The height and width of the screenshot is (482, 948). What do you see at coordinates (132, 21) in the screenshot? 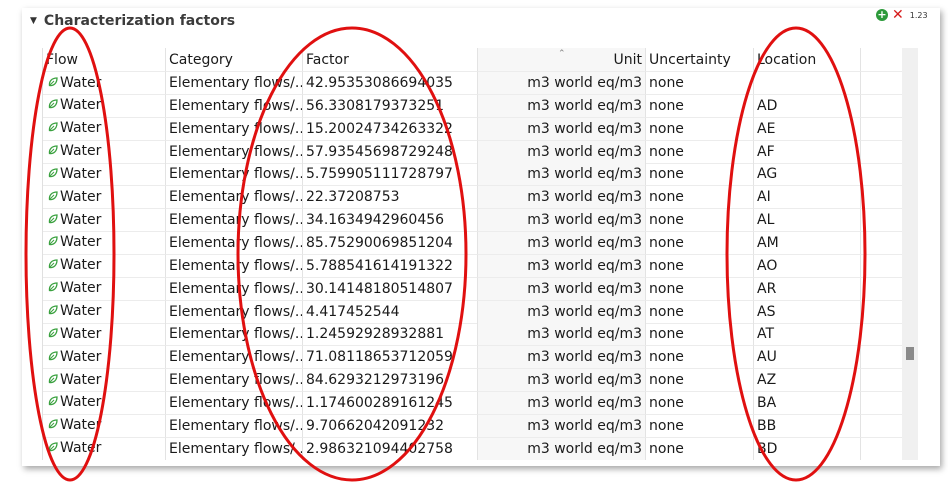
I see `section-header: ▼ Characterization factors` at bounding box center [132, 21].